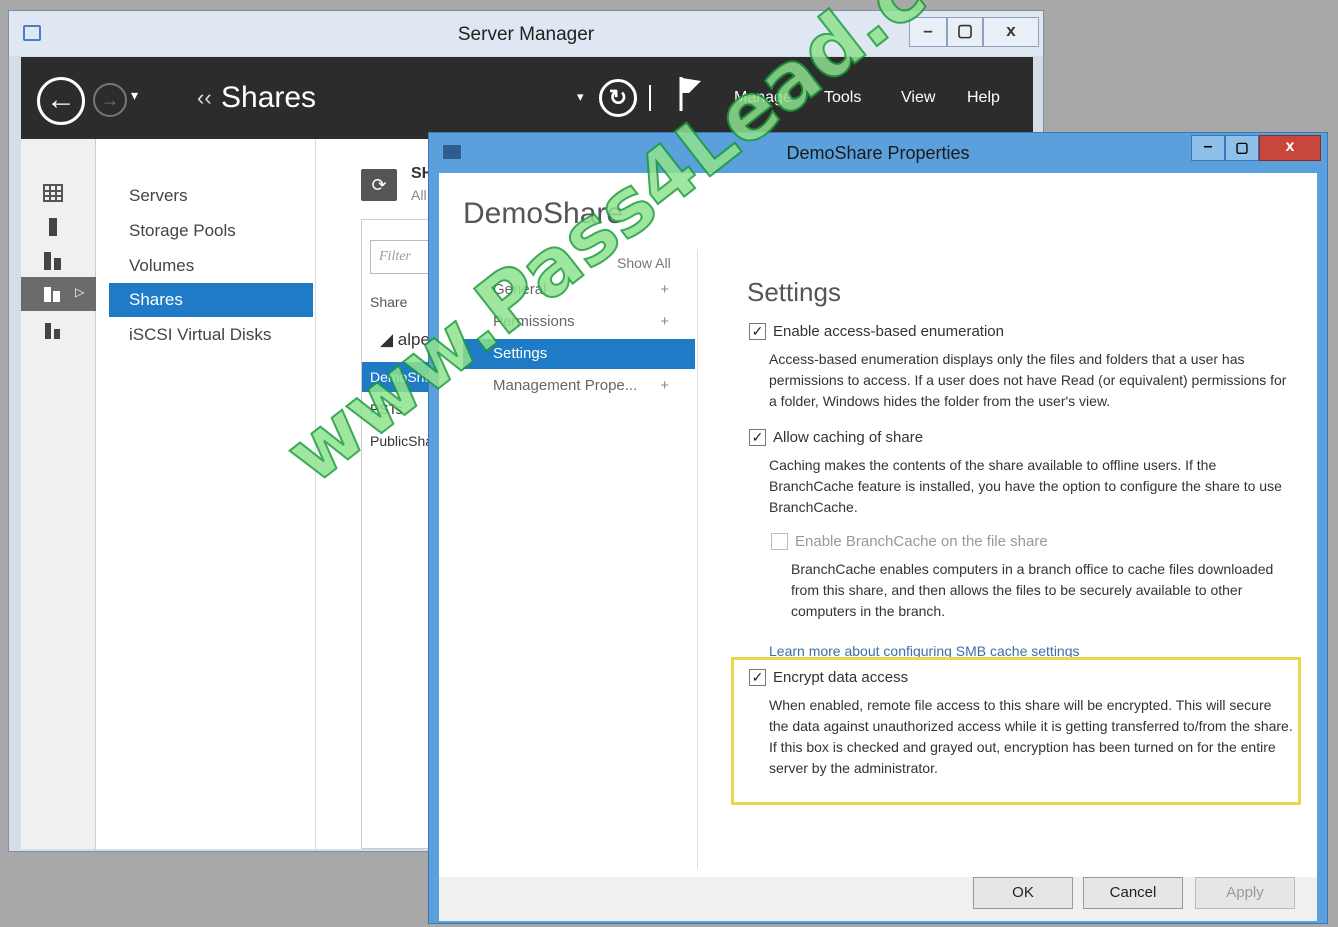 The image size is (1338, 927). What do you see at coordinates (842, 98) in the screenshot?
I see `menu-tools: Tools` at bounding box center [842, 98].